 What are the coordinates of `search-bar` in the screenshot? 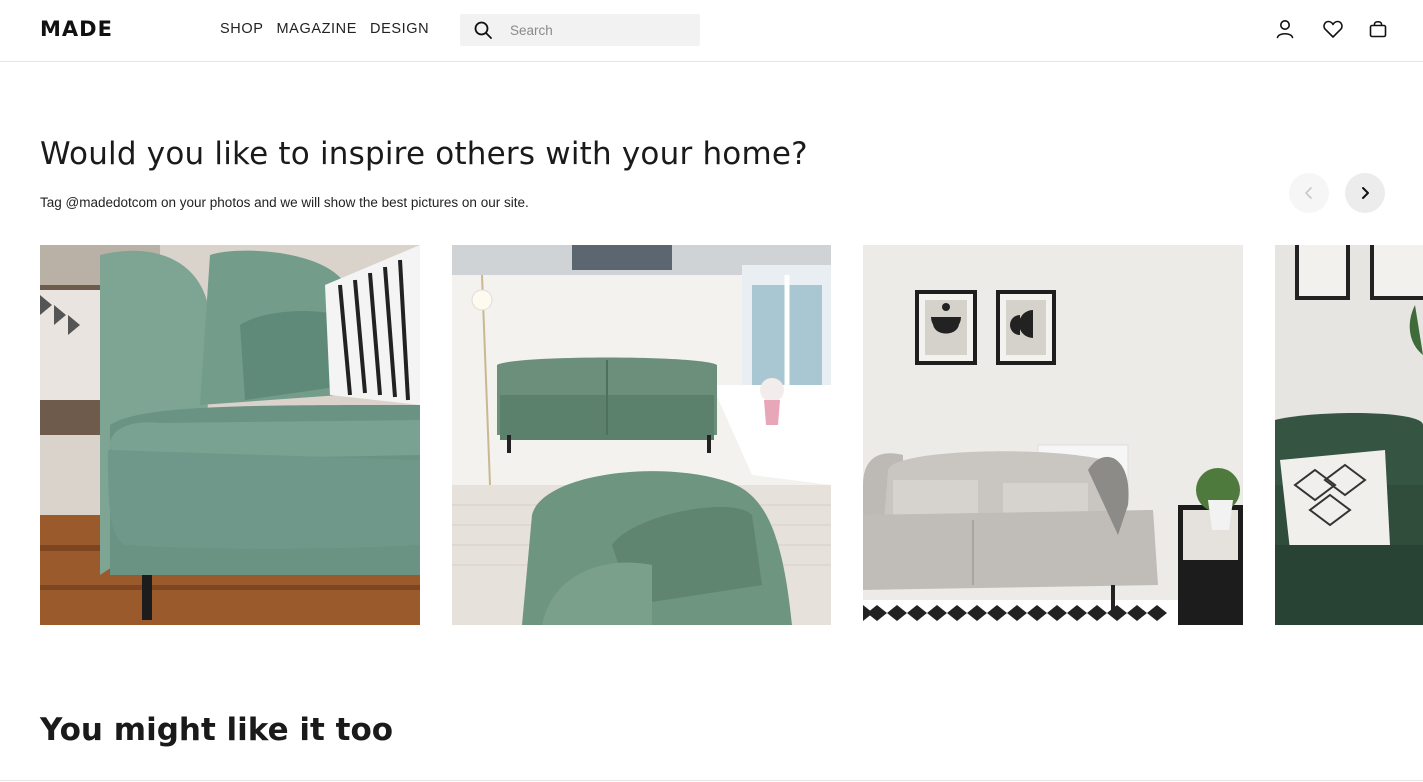 It's located at (580, 30).